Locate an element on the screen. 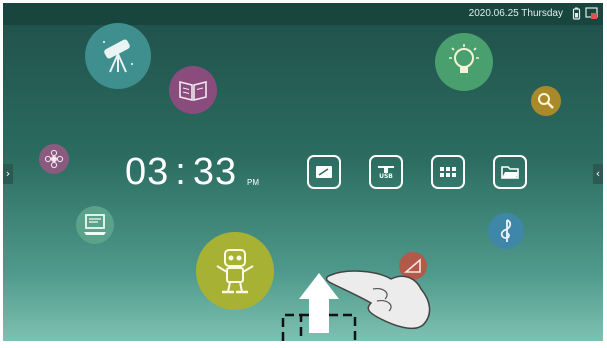  usb-label: USB is located at coordinates (386, 176).